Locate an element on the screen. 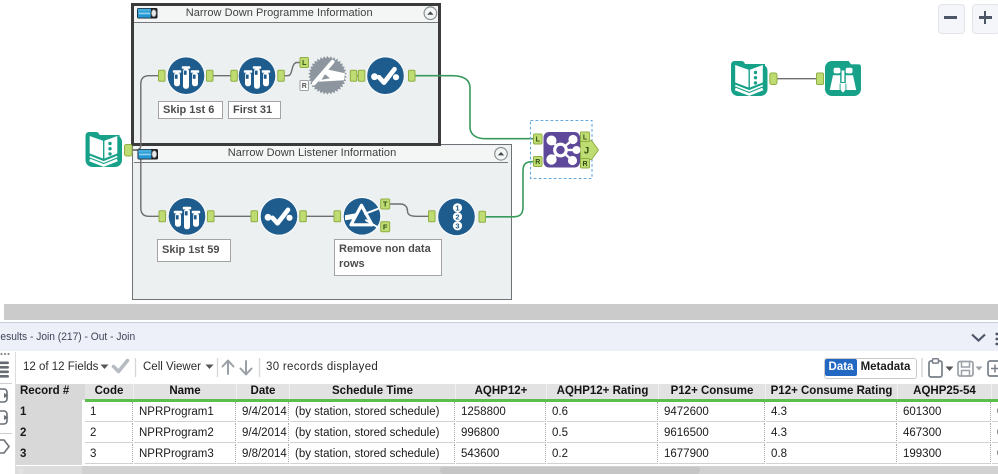 Image resolution: width=998 pixels, height=474 pixels. svg-text: 2 is located at coordinates (457, 216).